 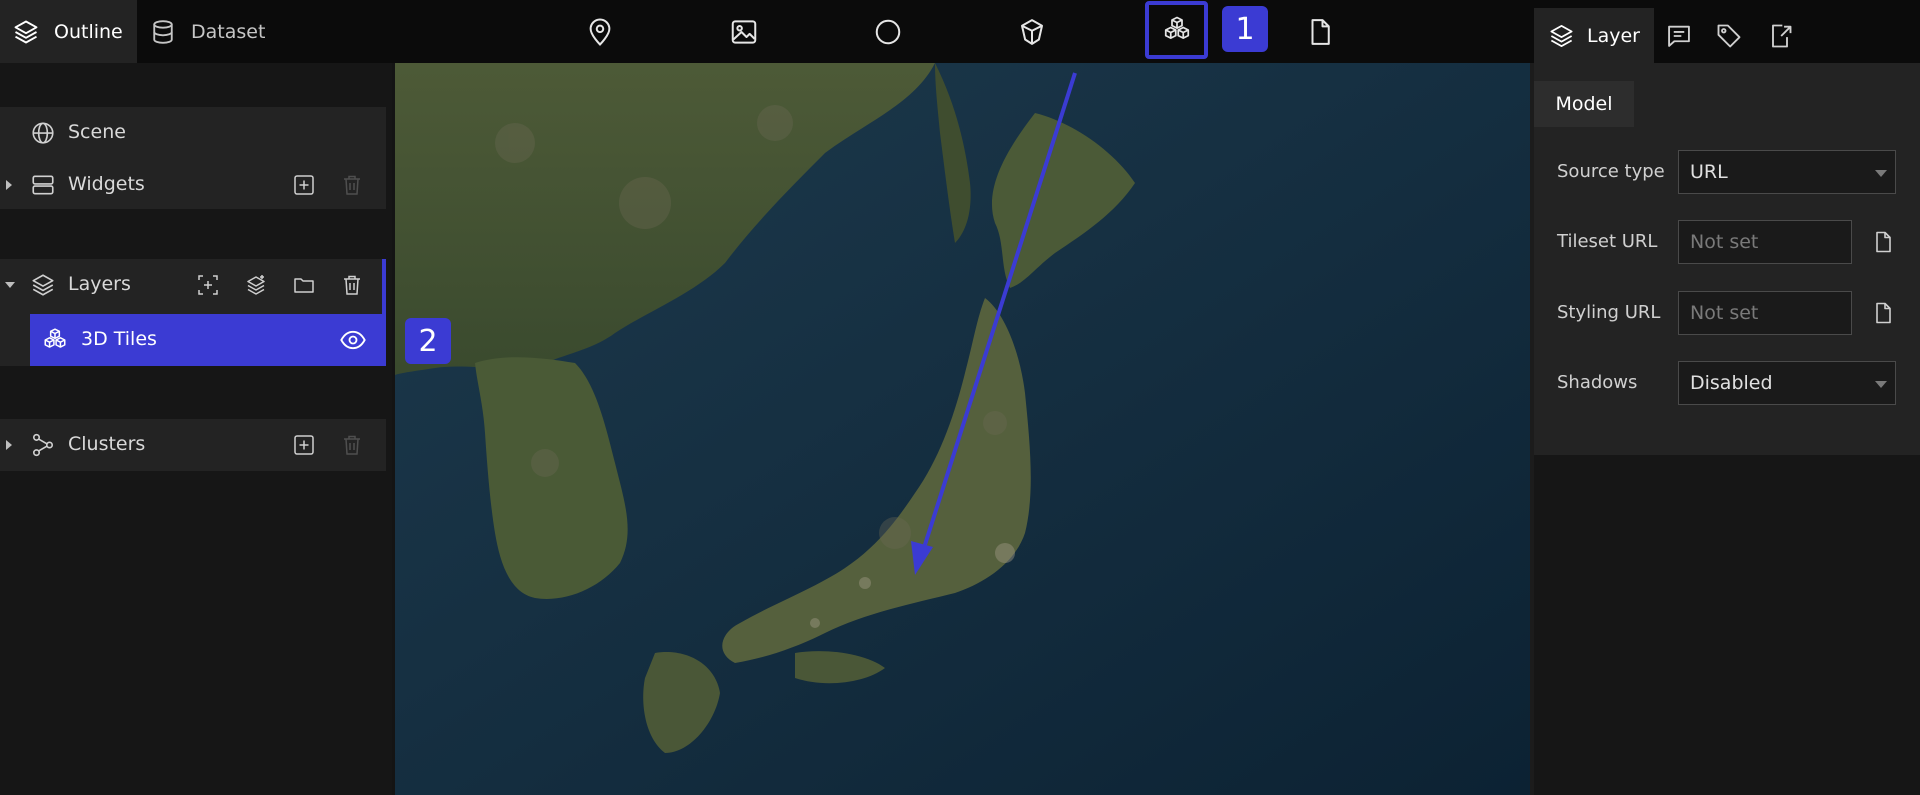 I want to click on tileset-url-placeholder: Not set, so click(x=1724, y=242).